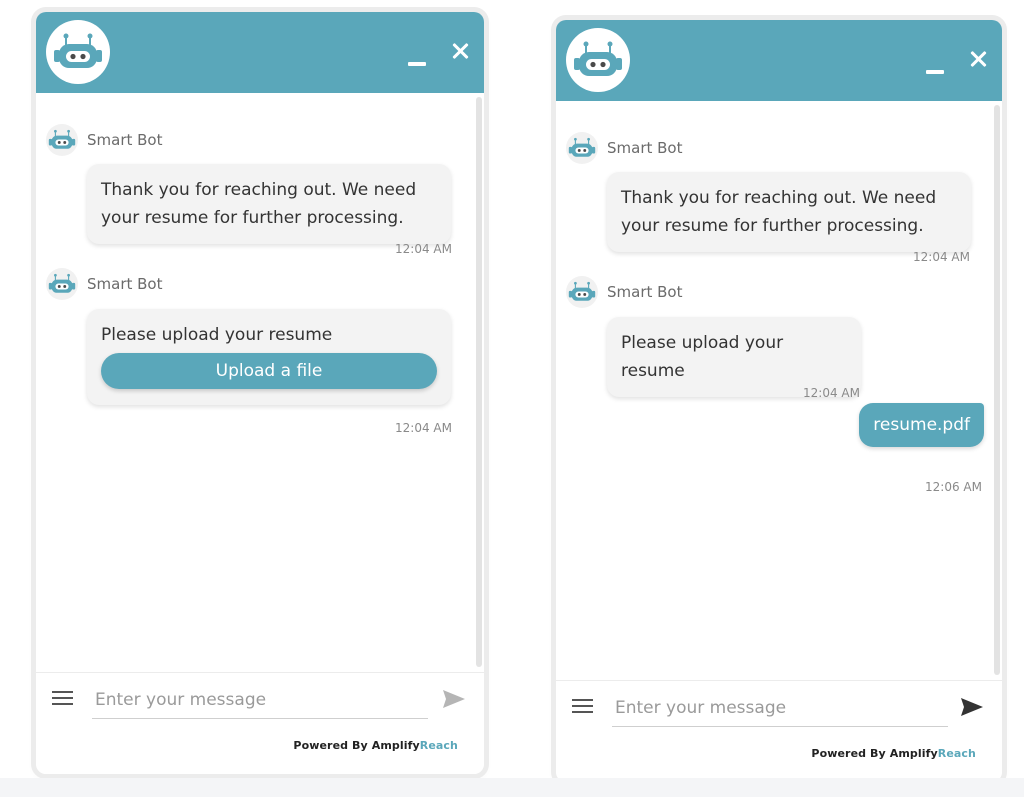  I want to click on attachment-filename: resume.pdf, so click(921, 425).